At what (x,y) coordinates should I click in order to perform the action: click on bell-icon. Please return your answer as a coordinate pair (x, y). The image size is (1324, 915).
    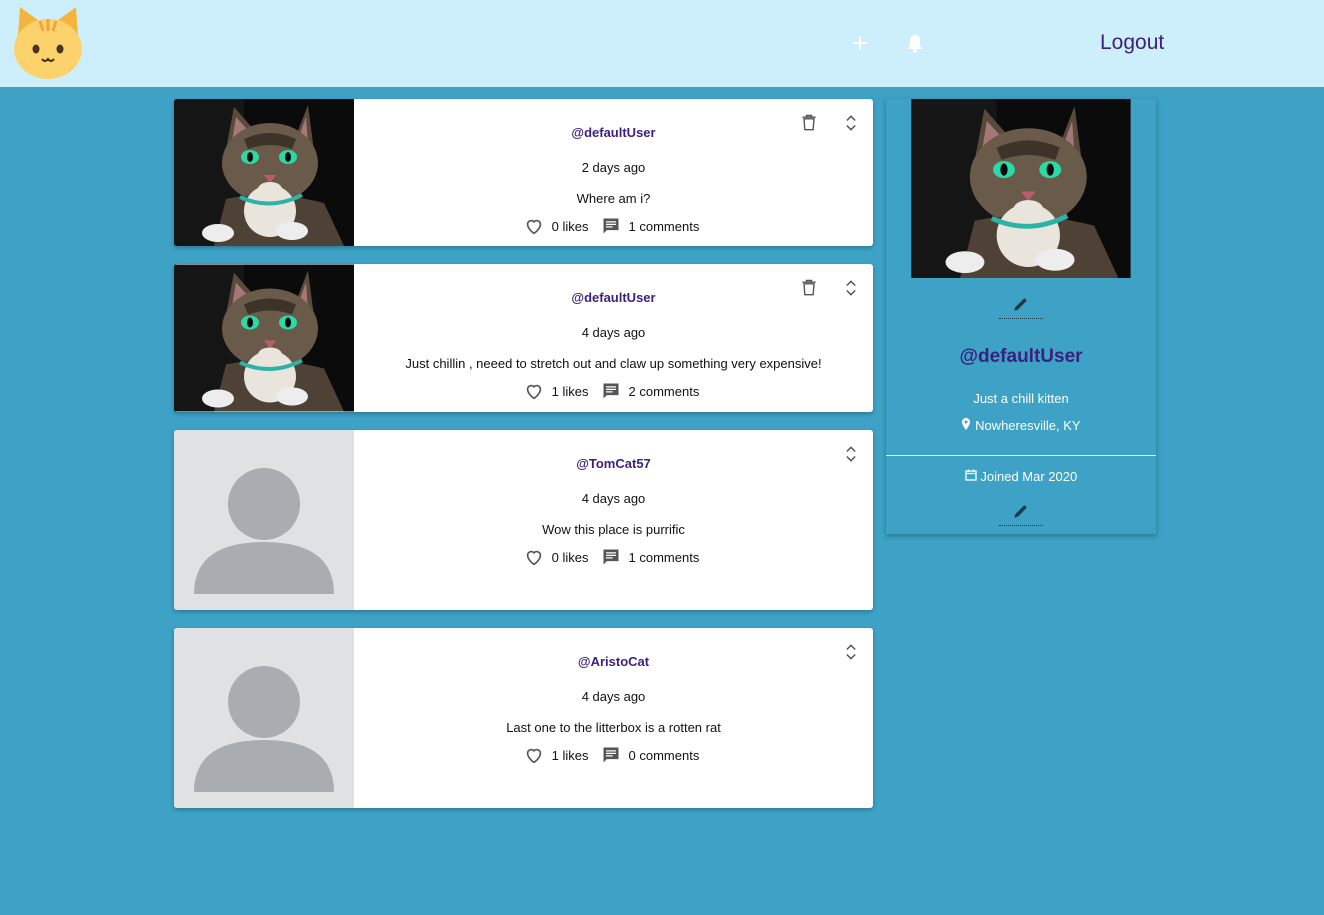
    Looking at the image, I should click on (915, 44).